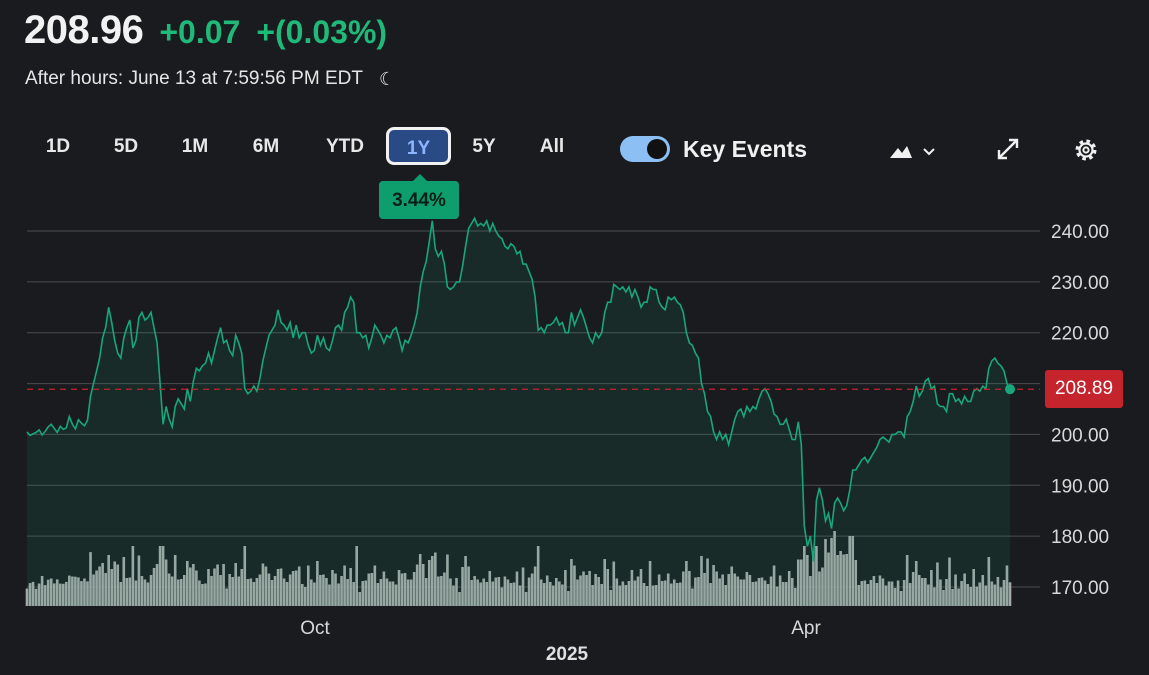  Describe the element at coordinates (1080, 435) in the screenshot. I see `y-tick-label: 200.00` at that location.